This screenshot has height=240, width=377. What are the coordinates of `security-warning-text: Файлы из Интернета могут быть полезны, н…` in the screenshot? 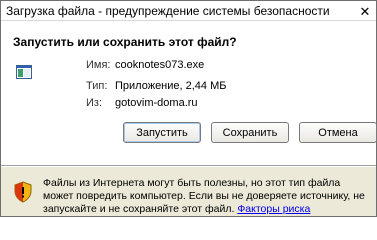 It's located at (207, 196).